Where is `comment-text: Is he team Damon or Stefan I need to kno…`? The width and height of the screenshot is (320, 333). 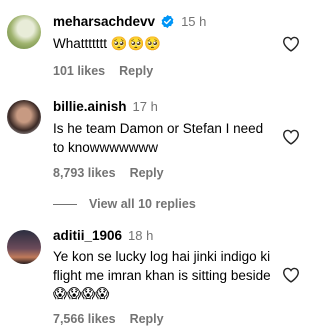 comment-text: Is he team Damon or Stefan I need to kno… is located at coordinates (158, 138).